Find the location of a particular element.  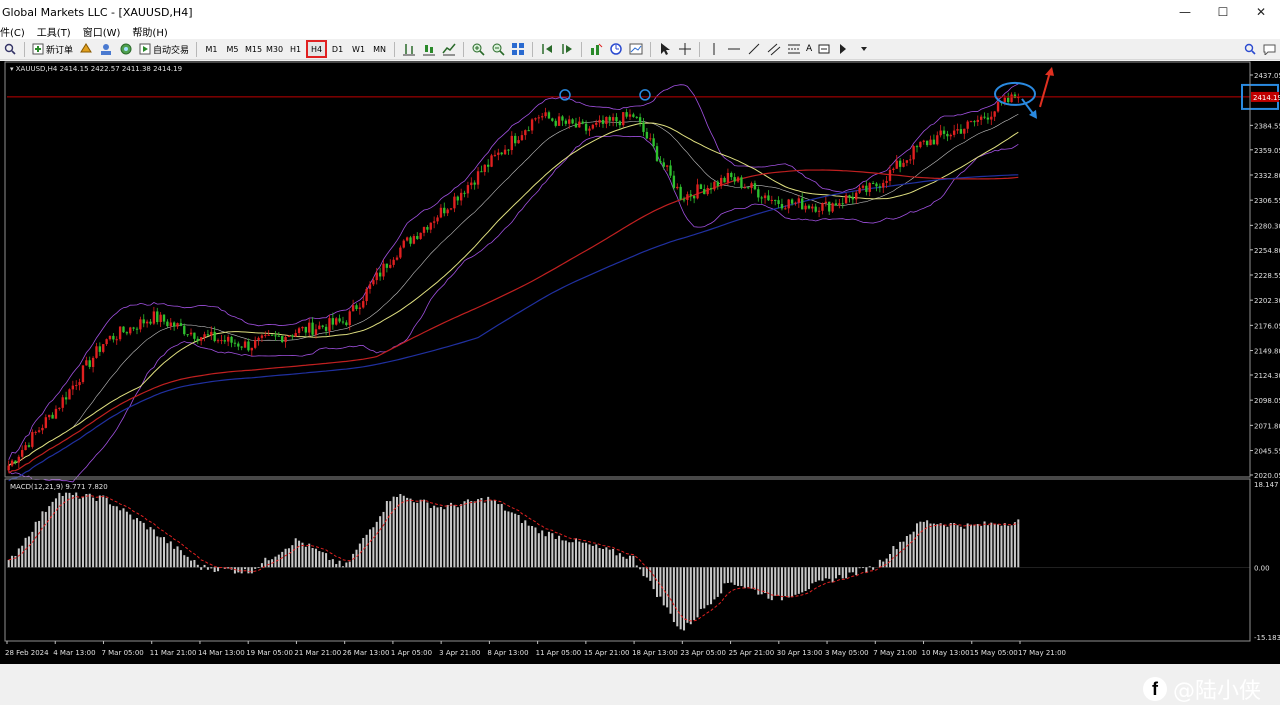

periods-icon is located at coordinates (616, 49).